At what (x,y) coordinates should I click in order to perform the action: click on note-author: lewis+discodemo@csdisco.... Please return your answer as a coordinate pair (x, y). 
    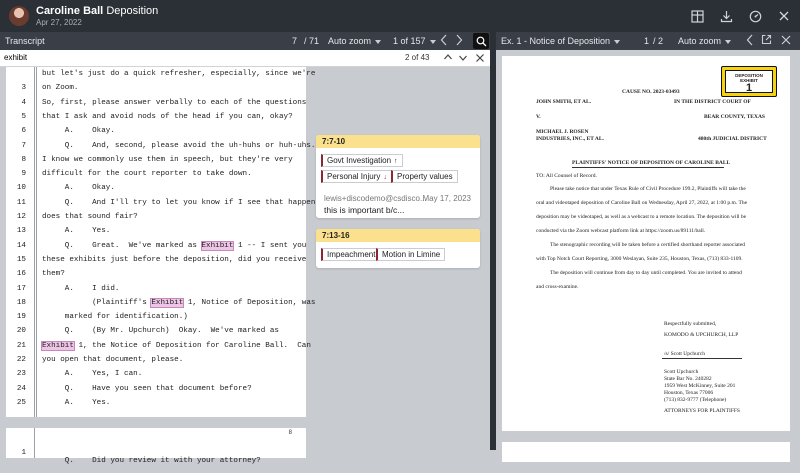
    Looking at the image, I should click on (375, 198).